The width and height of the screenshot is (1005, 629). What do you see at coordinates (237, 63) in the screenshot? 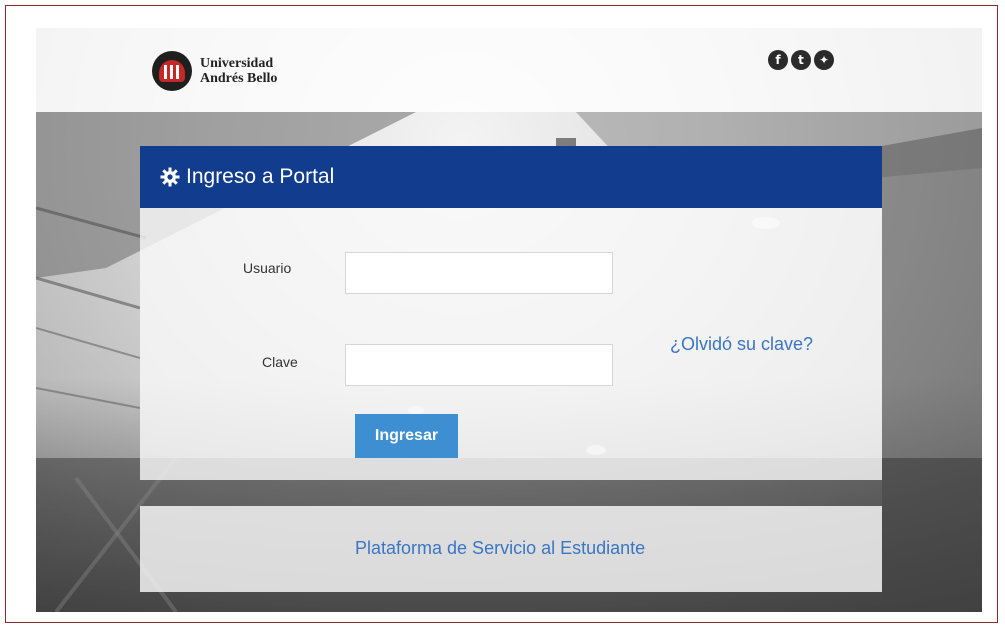
I see `logo-line-1: Universidad` at bounding box center [237, 63].